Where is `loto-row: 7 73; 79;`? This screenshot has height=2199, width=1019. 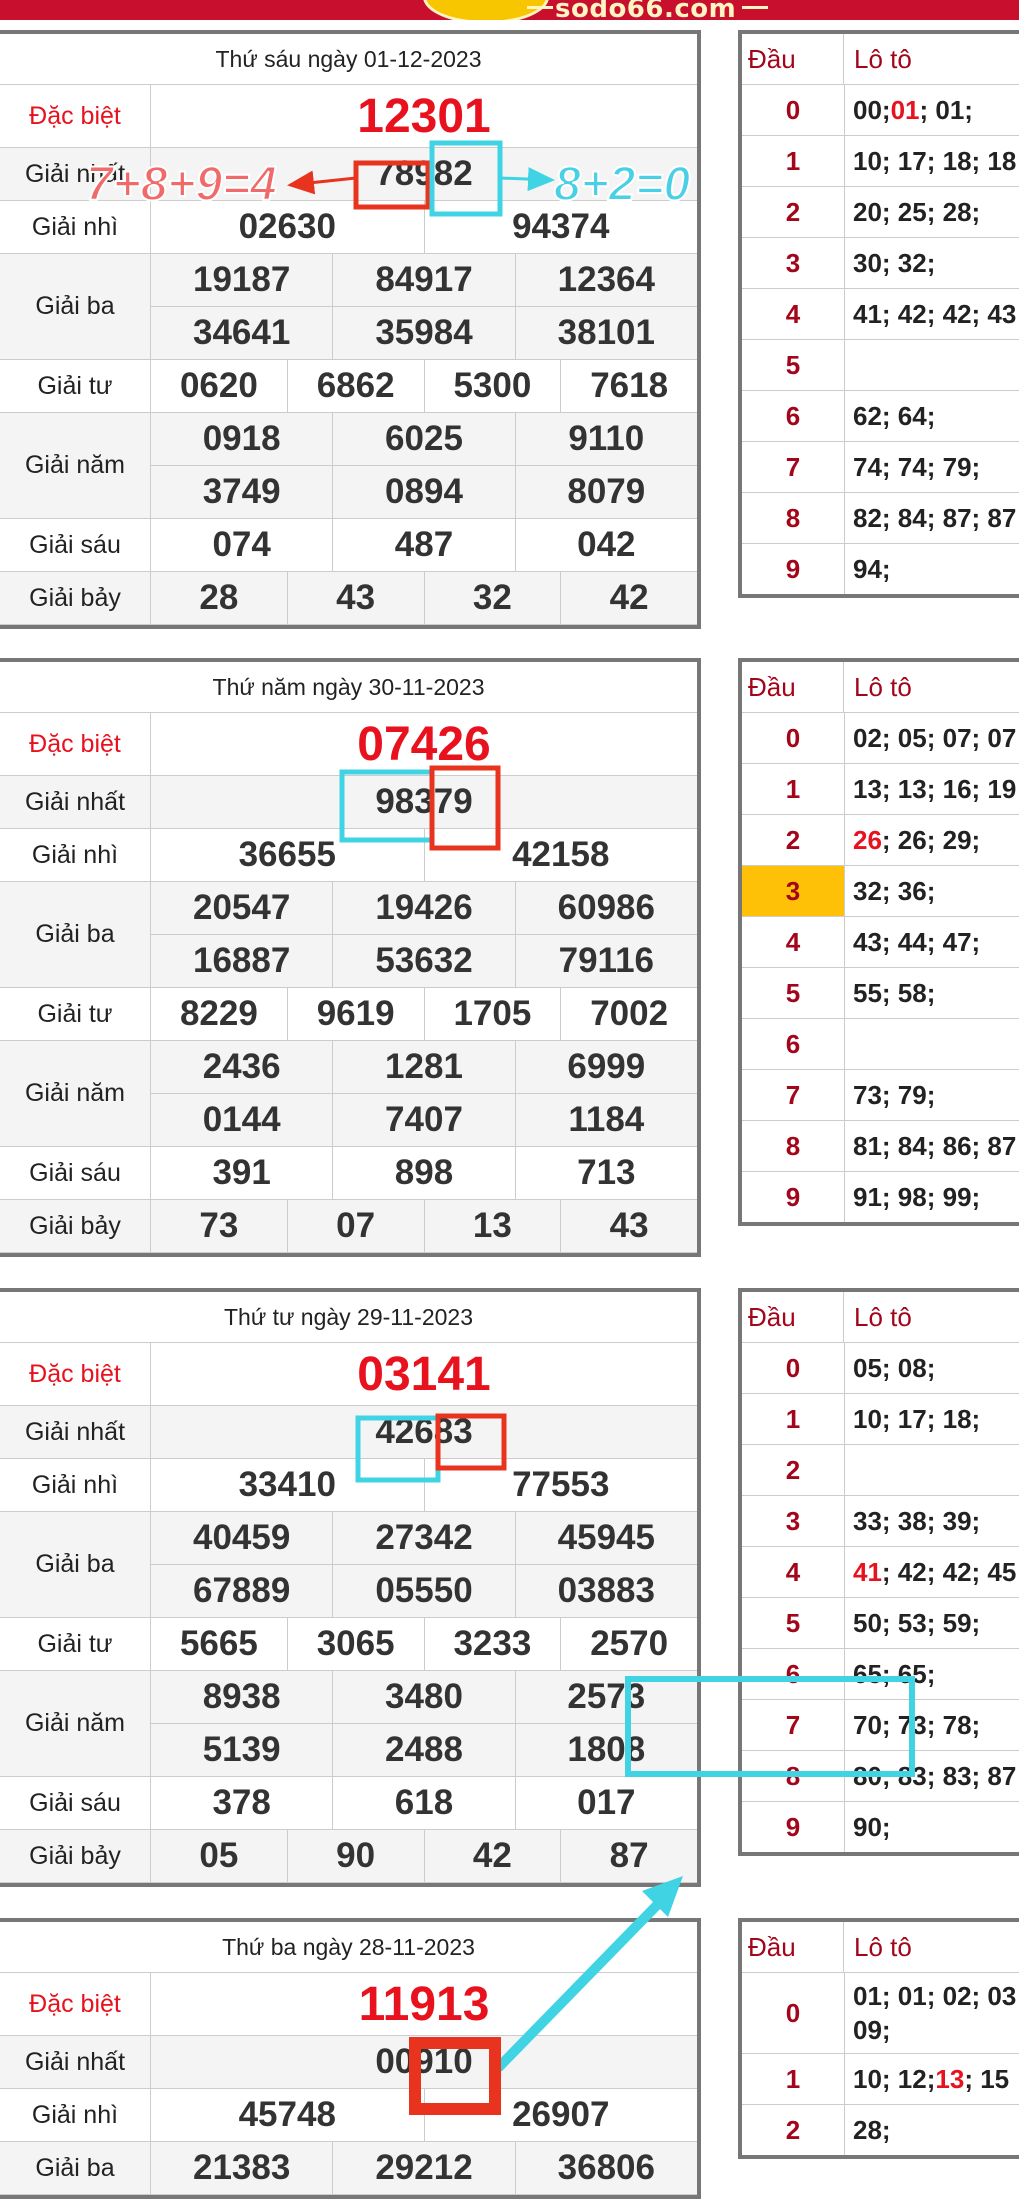 loto-row: 7 73; 79; is located at coordinates (880, 1095).